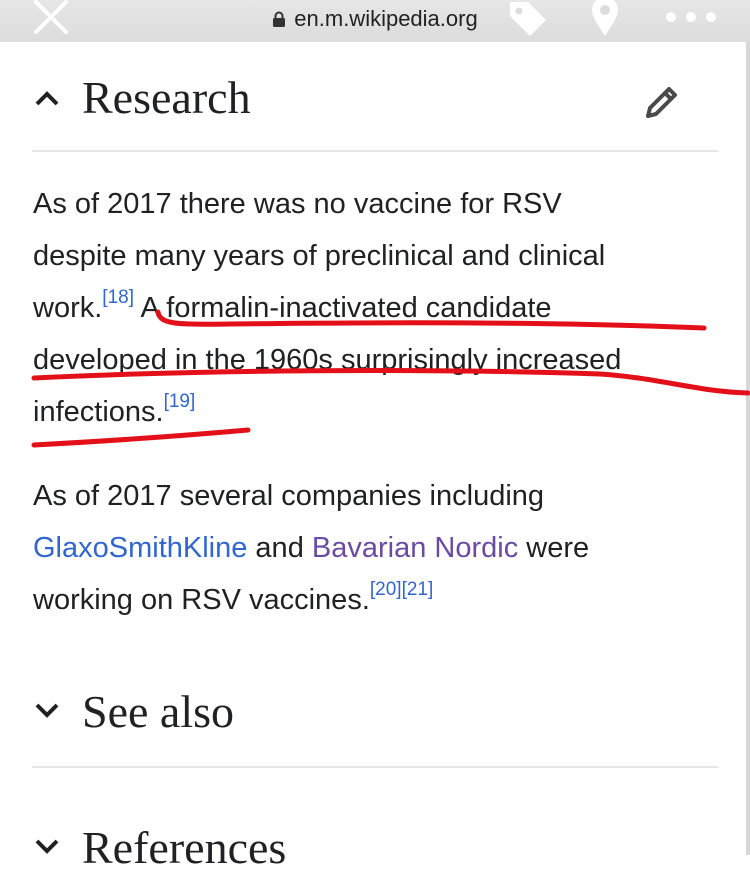 The height and width of the screenshot is (880, 750). I want to click on text-fragment: infections., so click(98, 412).